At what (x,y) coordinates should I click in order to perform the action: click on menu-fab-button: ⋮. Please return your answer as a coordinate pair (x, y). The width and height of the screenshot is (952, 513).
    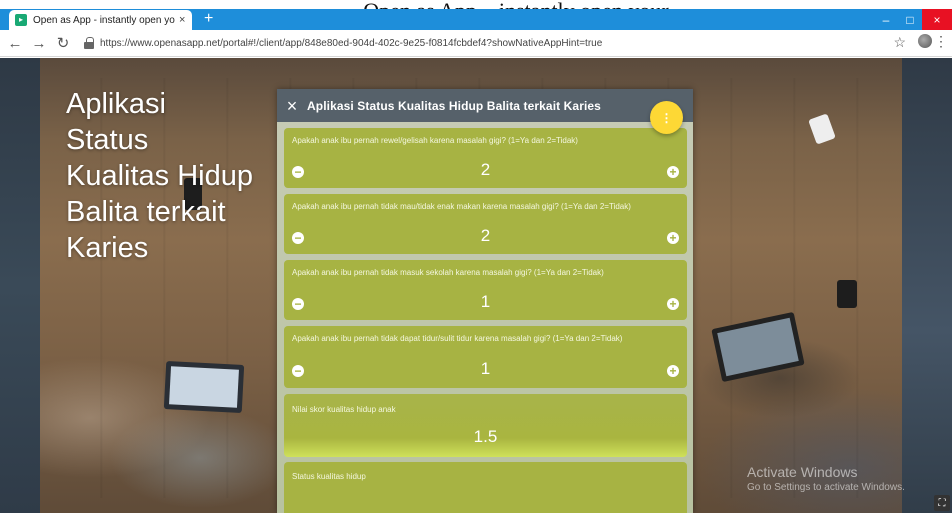
    Looking at the image, I should click on (666, 117).